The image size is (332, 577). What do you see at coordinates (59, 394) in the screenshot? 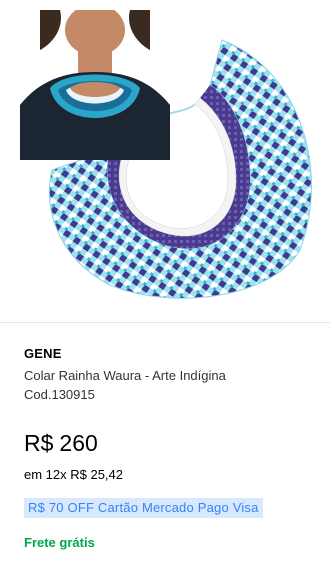
I see `product-title-line2: Cod.130915` at bounding box center [59, 394].